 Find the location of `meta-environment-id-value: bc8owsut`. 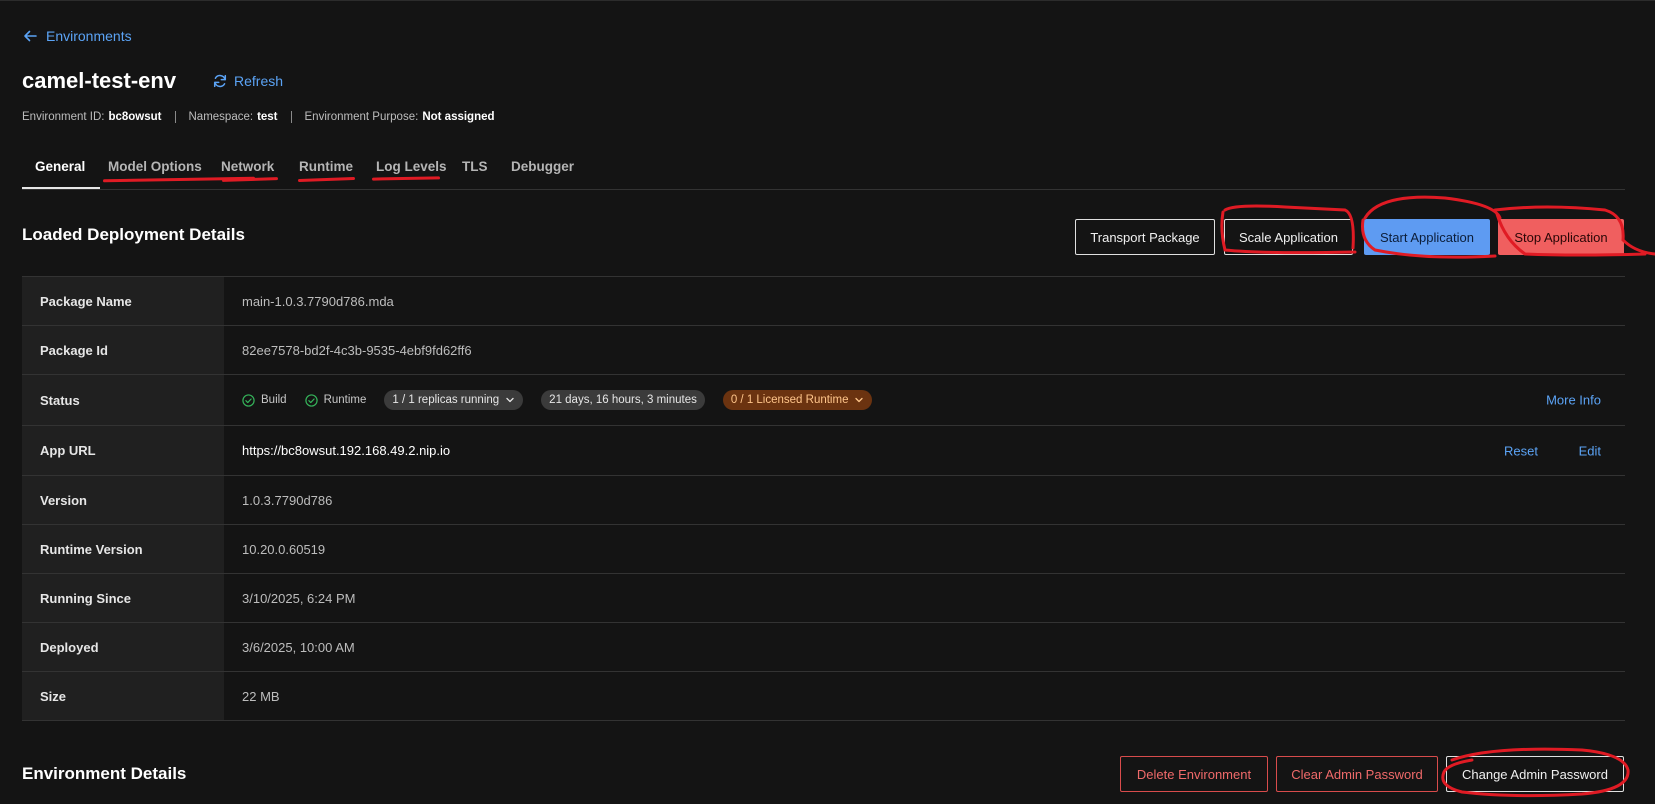

meta-environment-id-value: bc8owsut is located at coordinates (135, 117).